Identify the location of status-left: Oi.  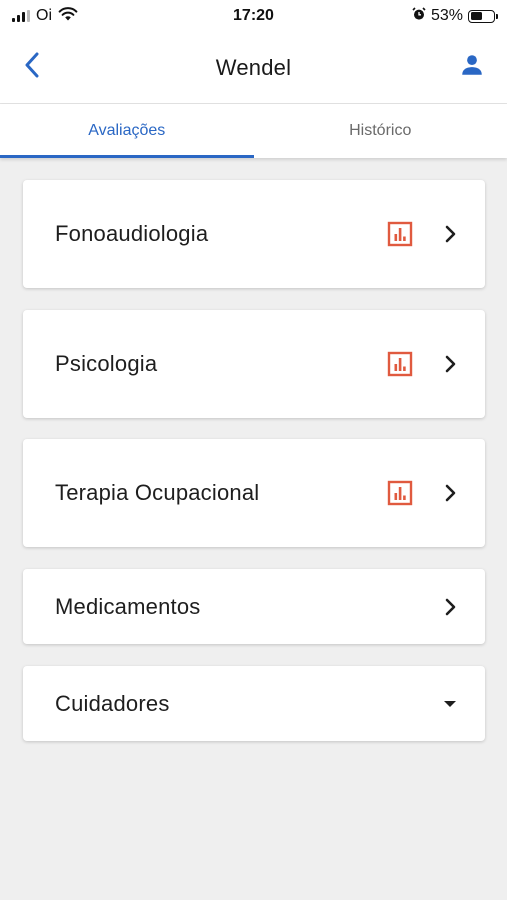
(45, 16).